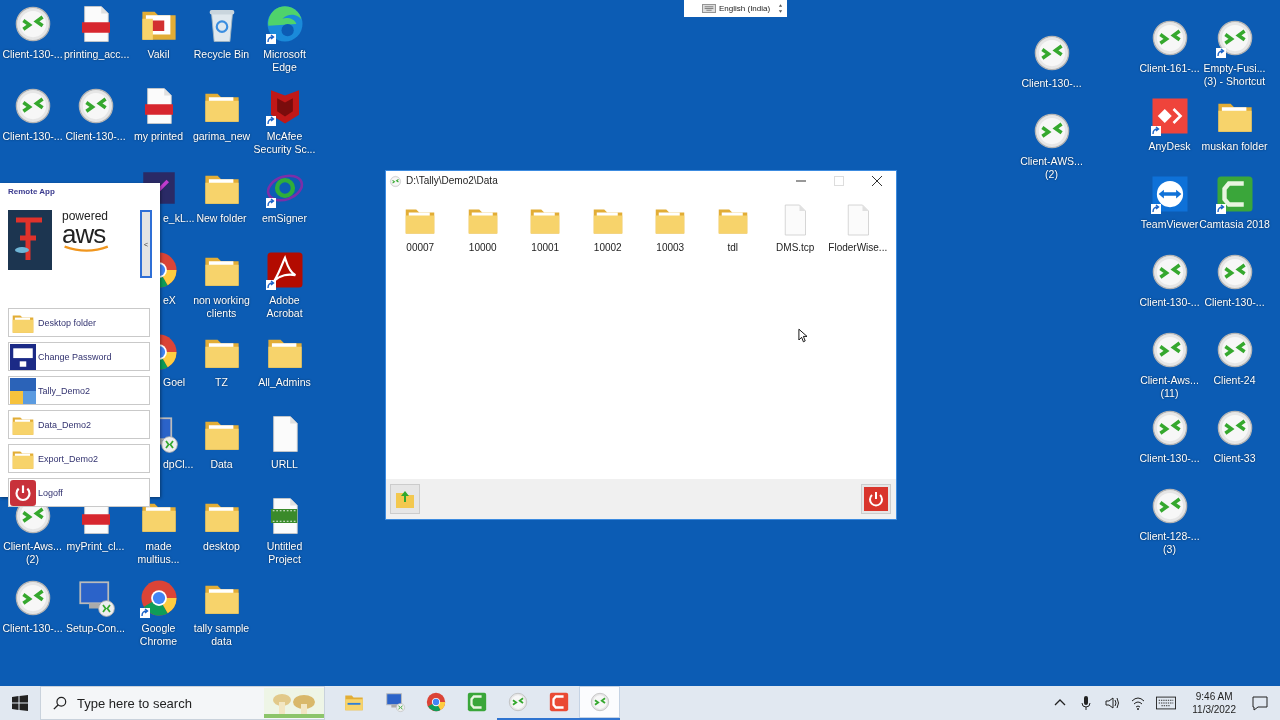  What do you see at coordinates (32, 553) in the screenshot?
I see `icon-label: Client-Aws... (2)` at bounding box center [32, 553].